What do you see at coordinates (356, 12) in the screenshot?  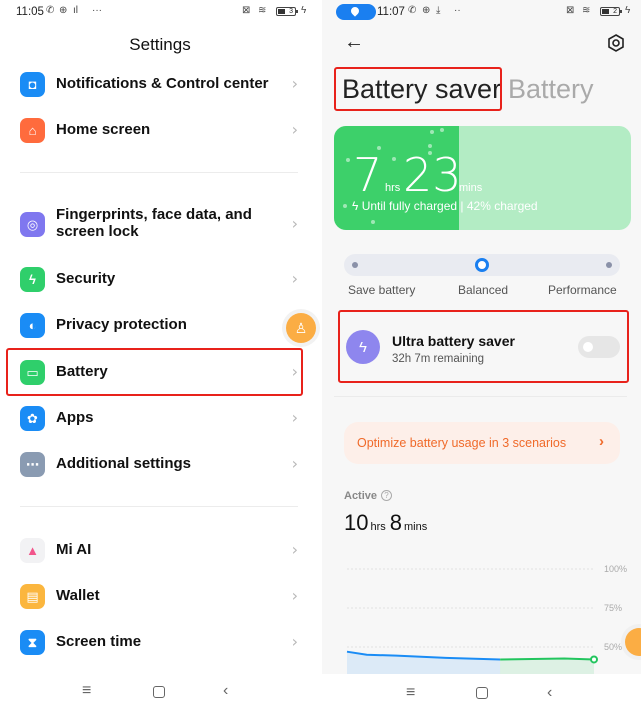 I see `location-icon` at bounding box center [356, 12].